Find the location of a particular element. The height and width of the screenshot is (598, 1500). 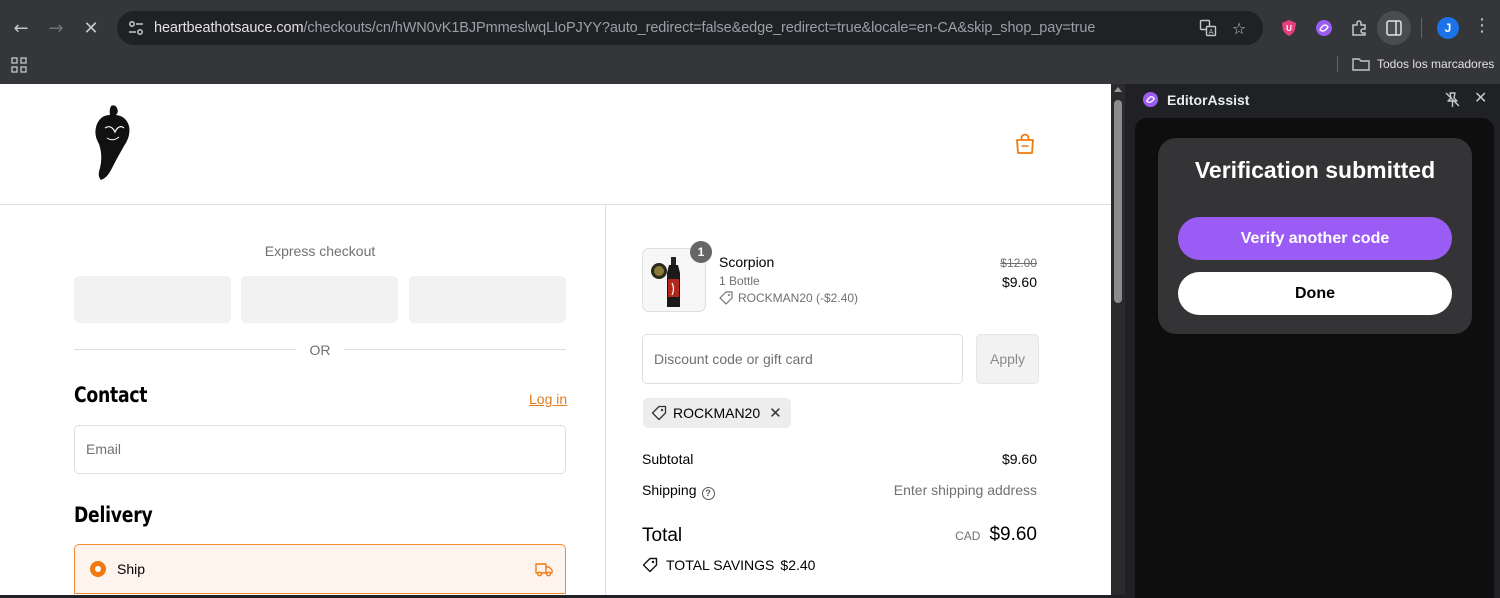

back-icon: ← is located at coordinates (21, 28).